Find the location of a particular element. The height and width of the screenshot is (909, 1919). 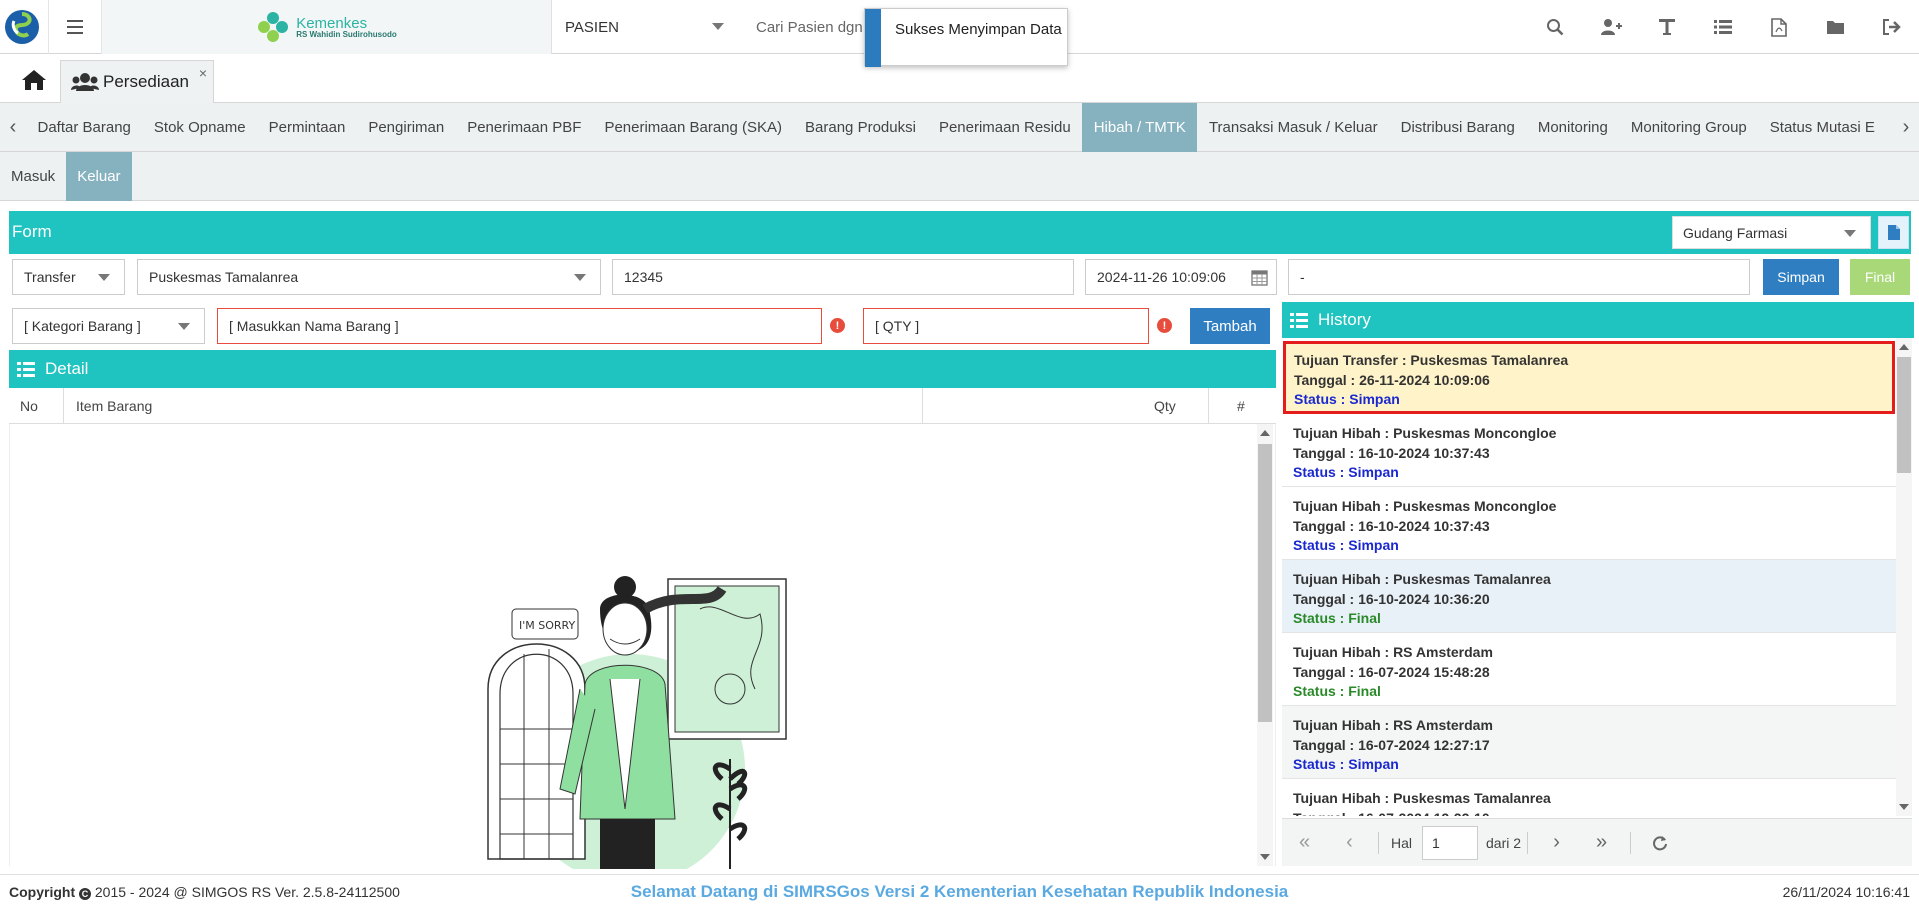

app-logo-icon is located at coordinates (22, 27).